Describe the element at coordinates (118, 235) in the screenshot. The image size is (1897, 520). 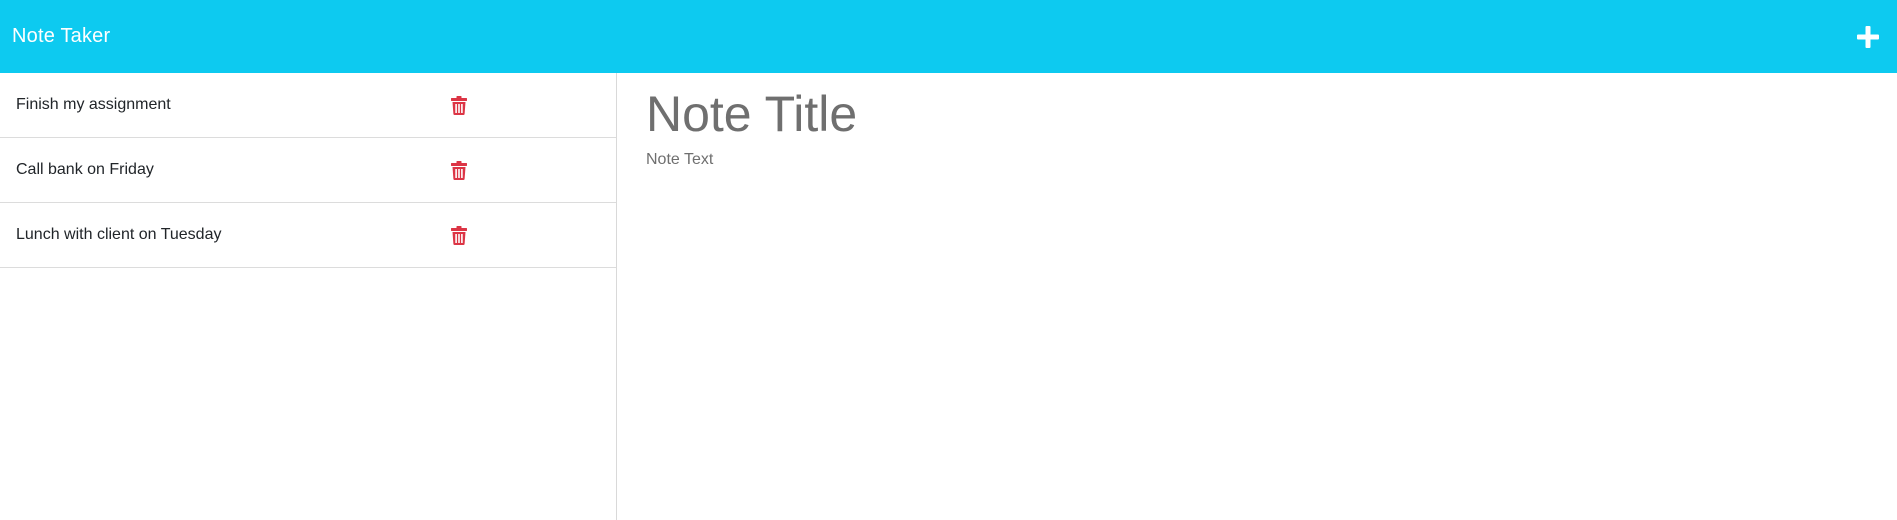
I see `note-item-title: Lunch with client on Tuesday` at that location.